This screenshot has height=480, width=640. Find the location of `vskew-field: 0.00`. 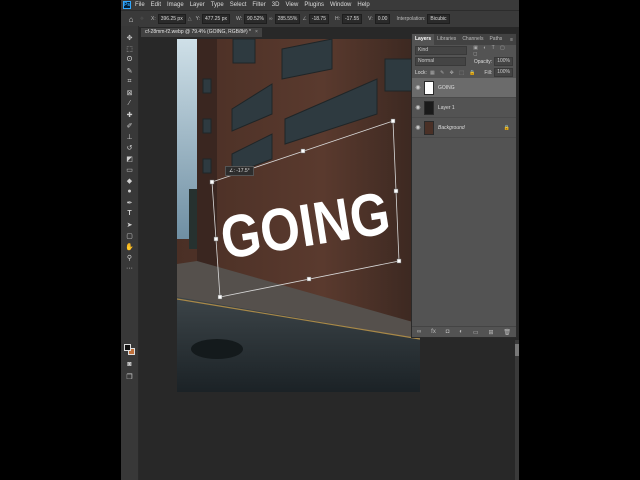

vskew-field: 0.00 is located at coordinates (382, 19).